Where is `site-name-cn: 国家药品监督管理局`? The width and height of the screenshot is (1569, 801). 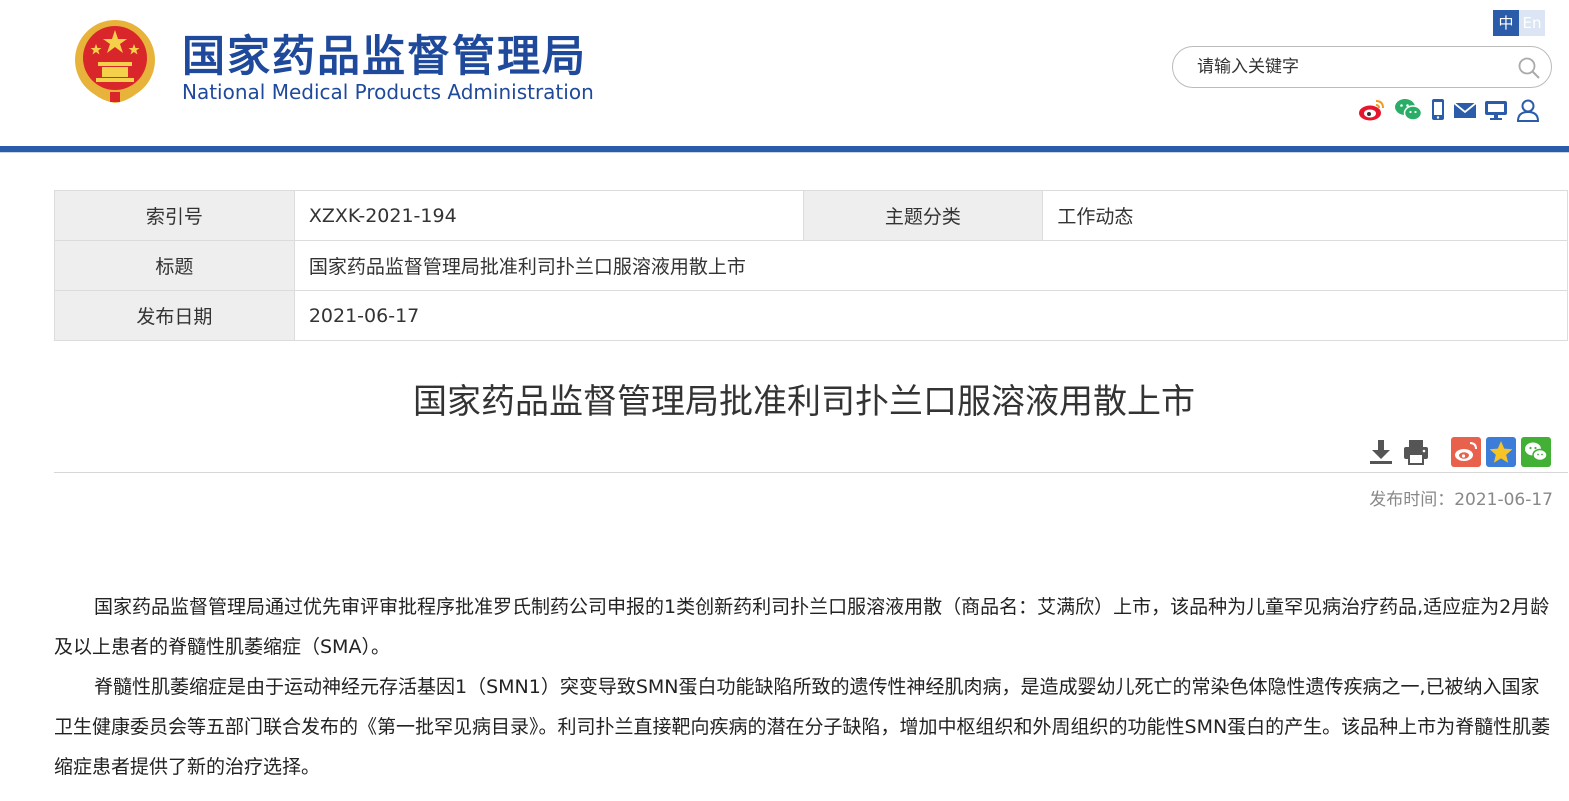 site-name-cn: 国家药品监督管理局 is located at coordinates (384, 53).